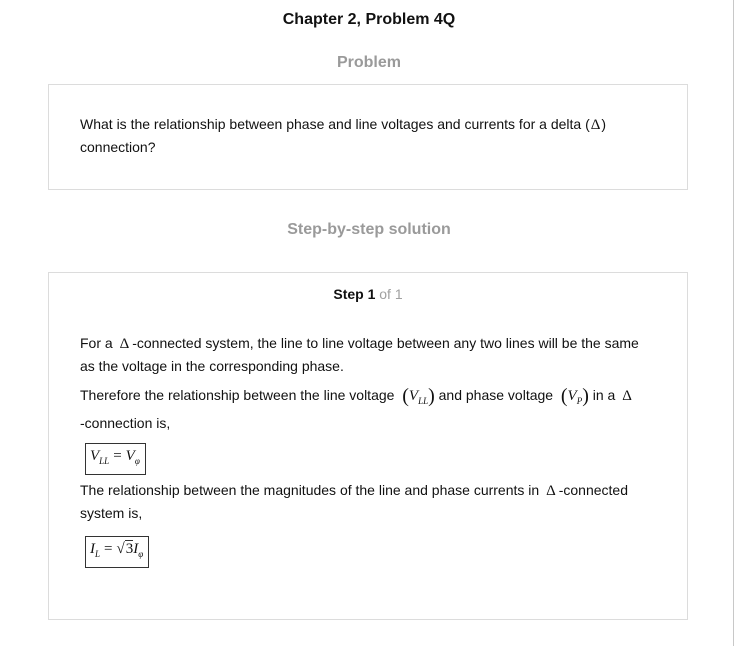  Describe the element at coordinates (96, 343) in the screenshot. I see `para1-text-pre: For a` at that location.